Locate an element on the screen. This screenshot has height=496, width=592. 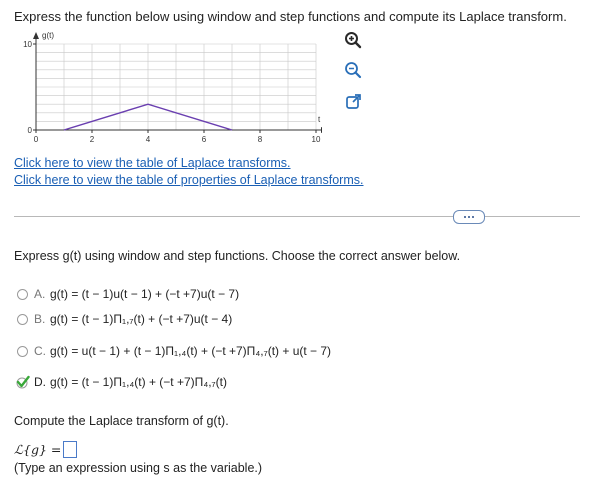
x-tick-label: 2 is located at coordinates (92, 139).